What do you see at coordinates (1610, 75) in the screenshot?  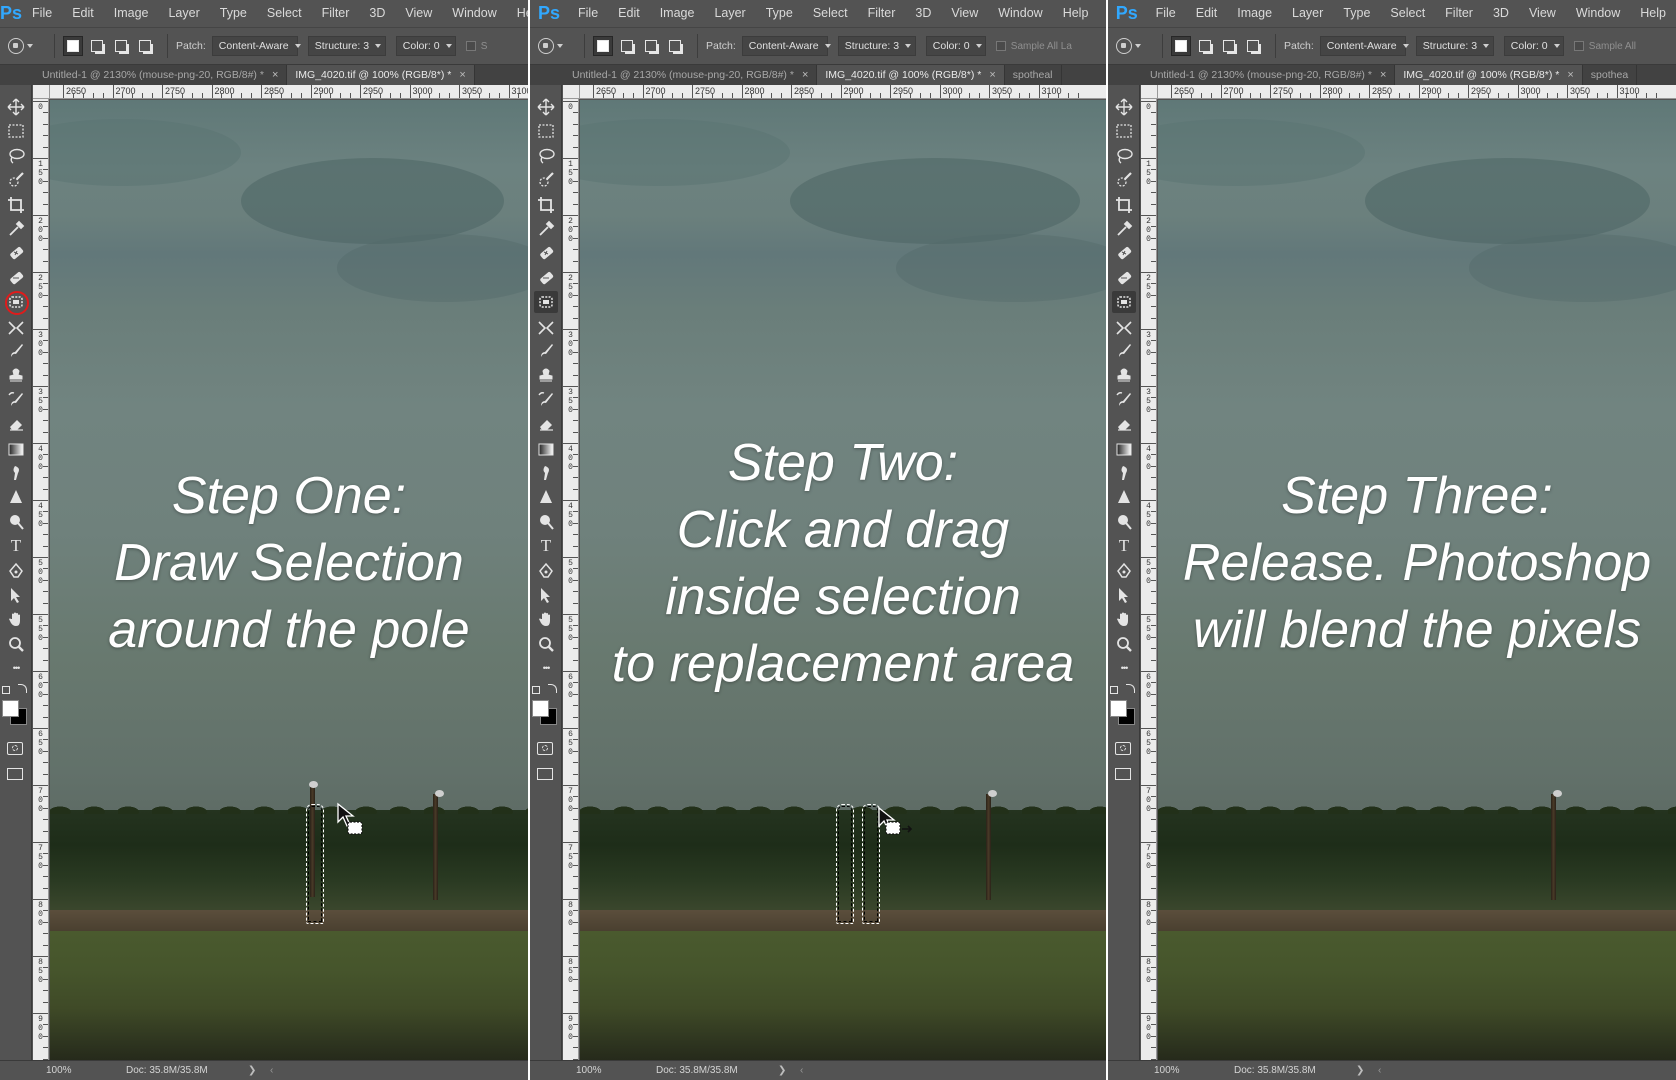 I see `tab-spotheal: spothea` at bounding box center [1610, 75].